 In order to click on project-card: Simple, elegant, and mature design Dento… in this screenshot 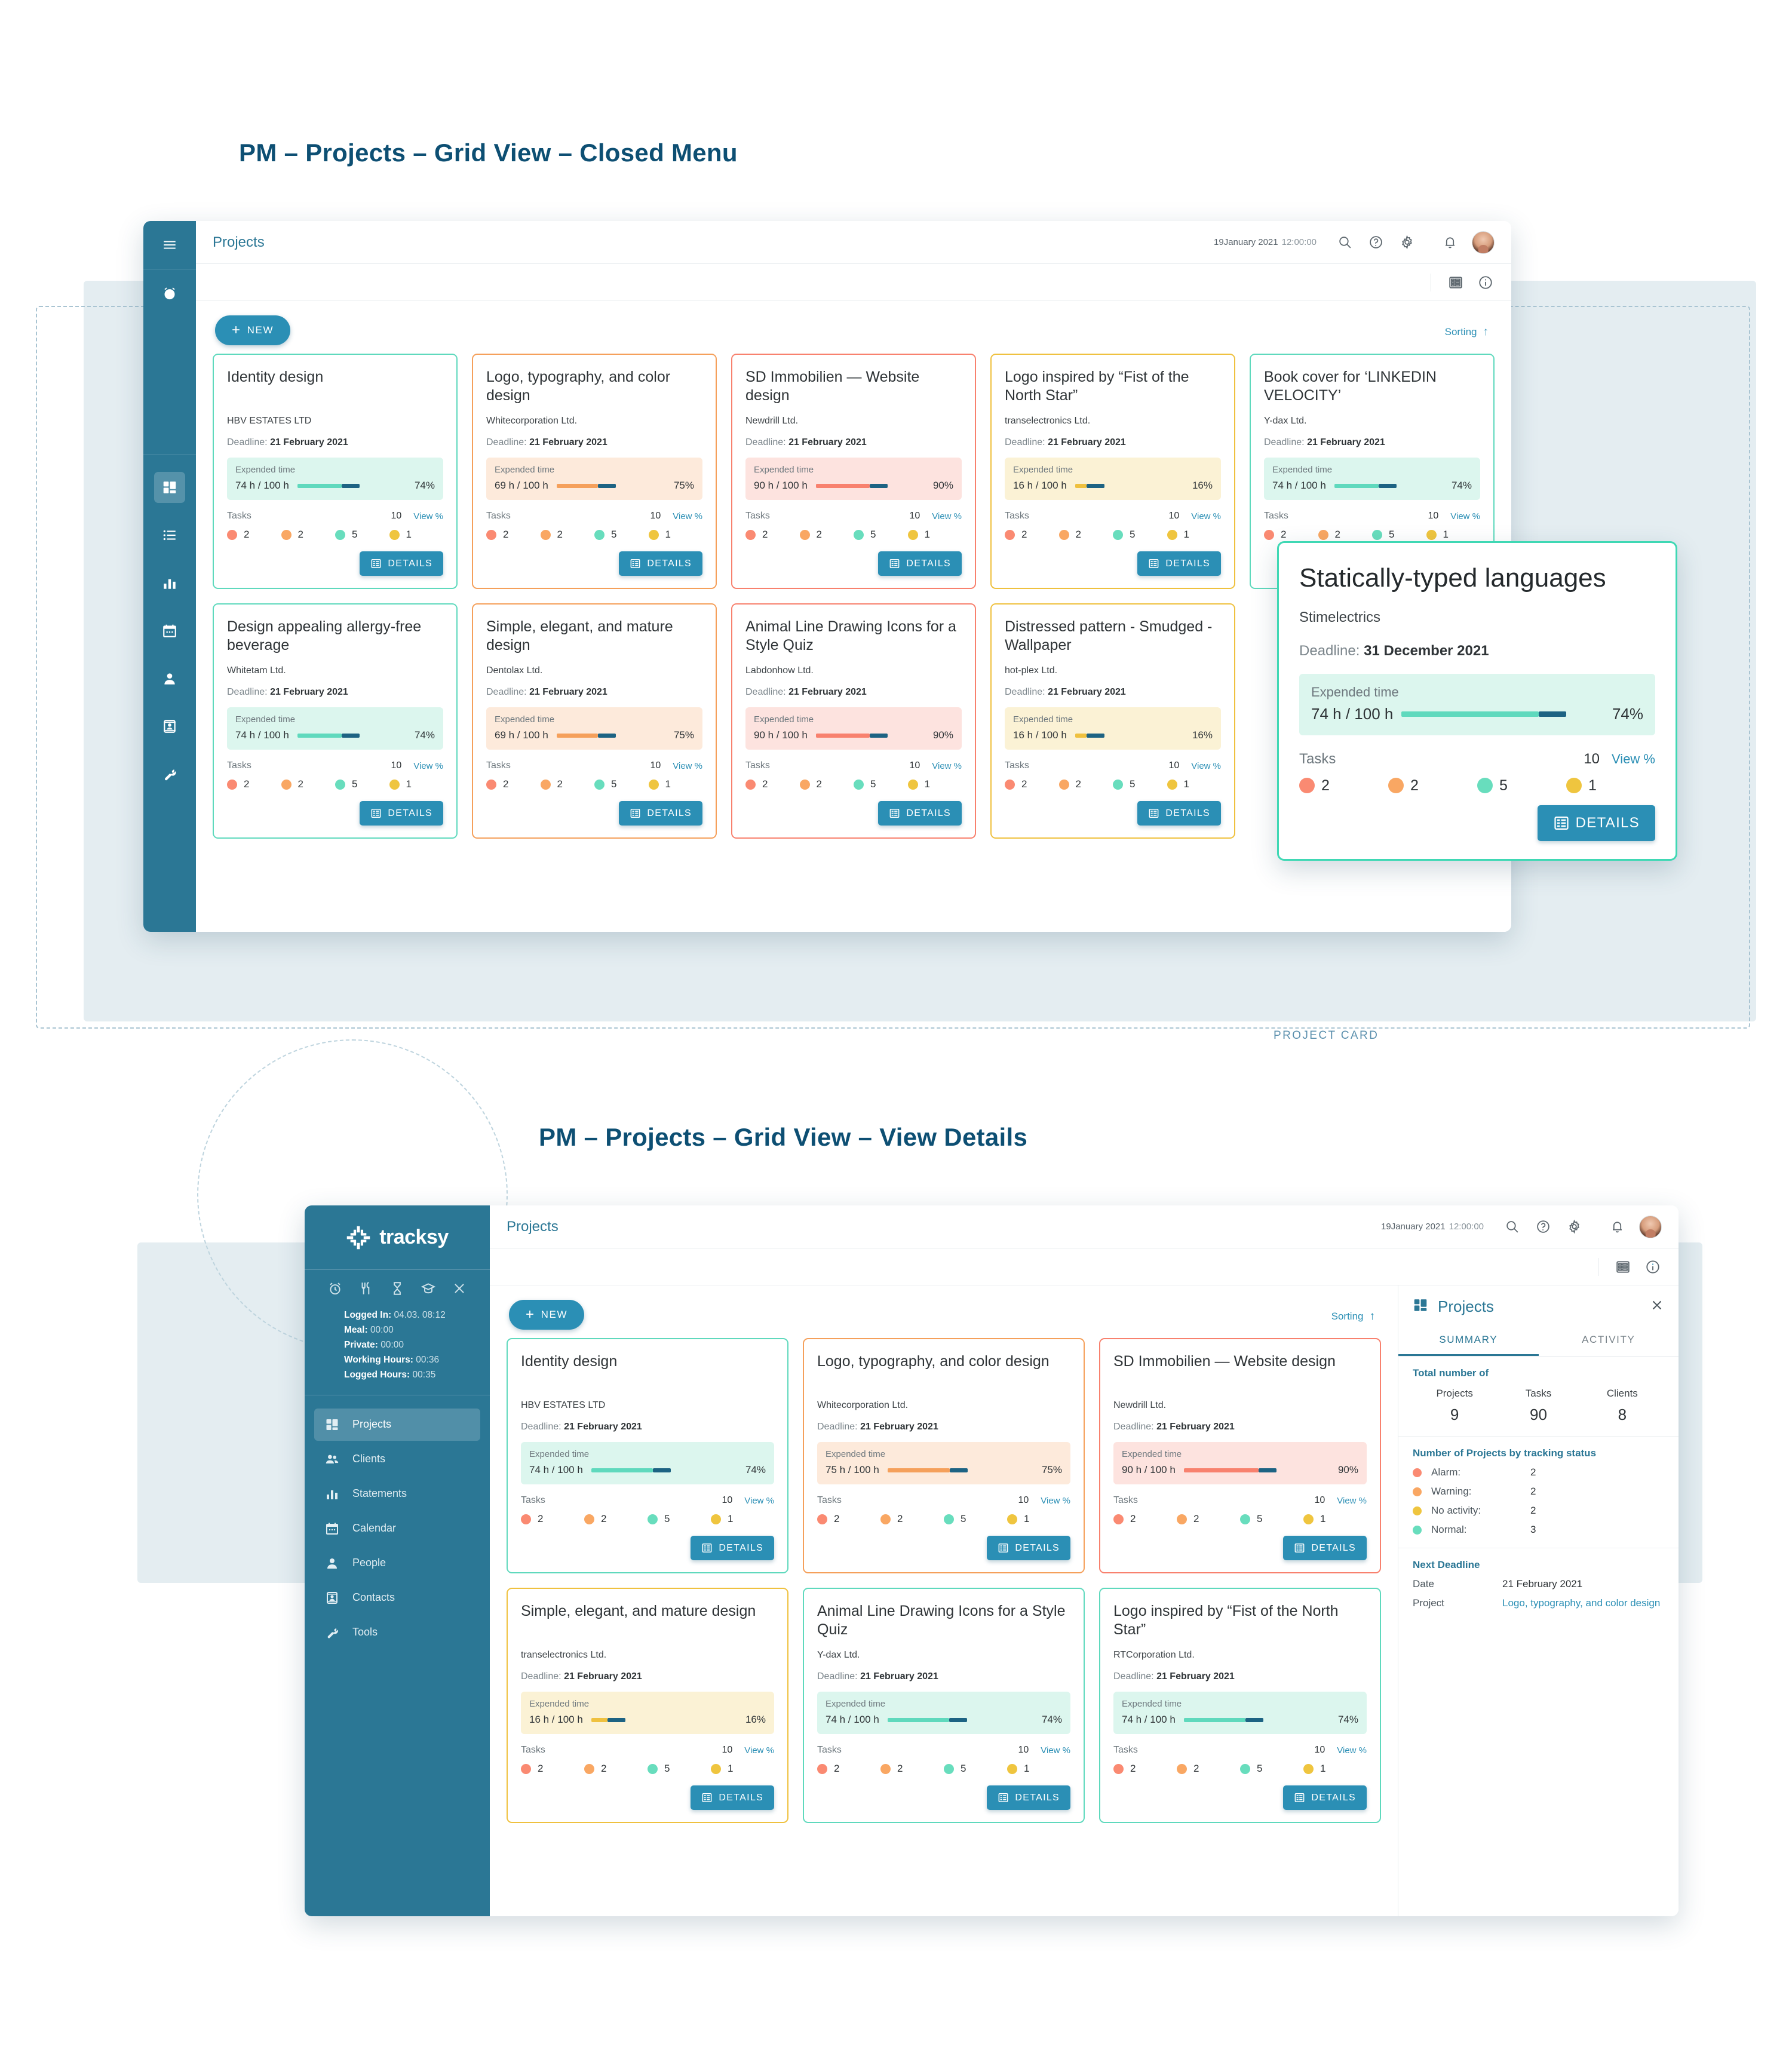, I will do `click(595, 721)`.